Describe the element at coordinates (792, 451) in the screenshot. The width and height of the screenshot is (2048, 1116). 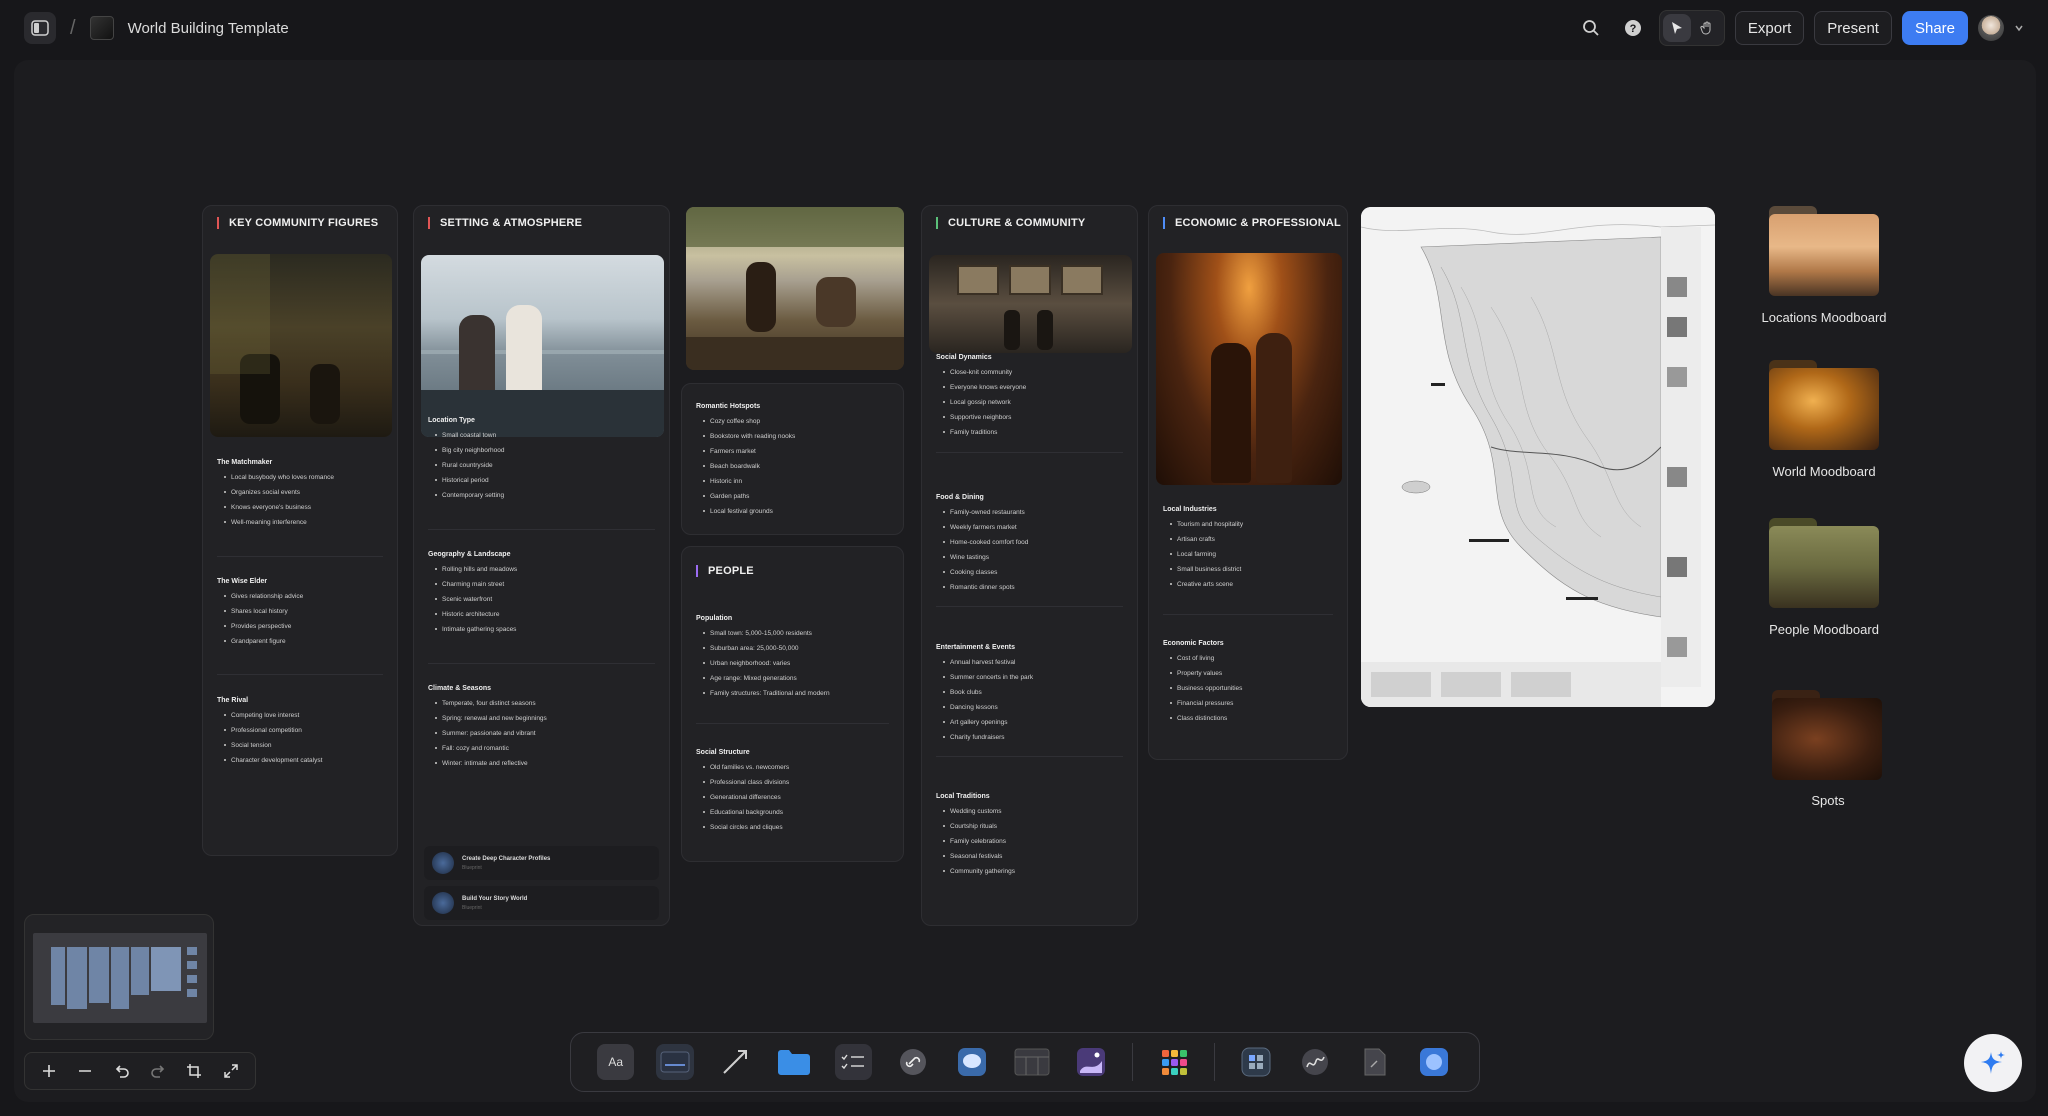
I see `list-item: Farmers market` at that location.